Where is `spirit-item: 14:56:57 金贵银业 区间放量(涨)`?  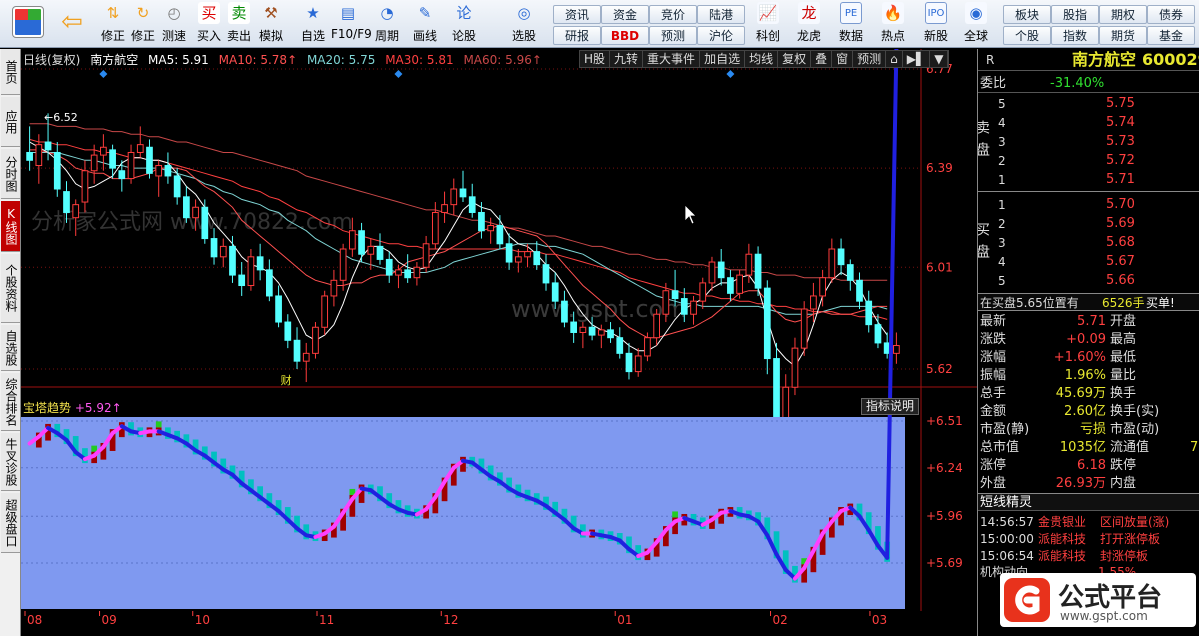 spirit-item: 14:56:57 金贵银业 区间放量(涨) is located at coordinates (1088, 522).